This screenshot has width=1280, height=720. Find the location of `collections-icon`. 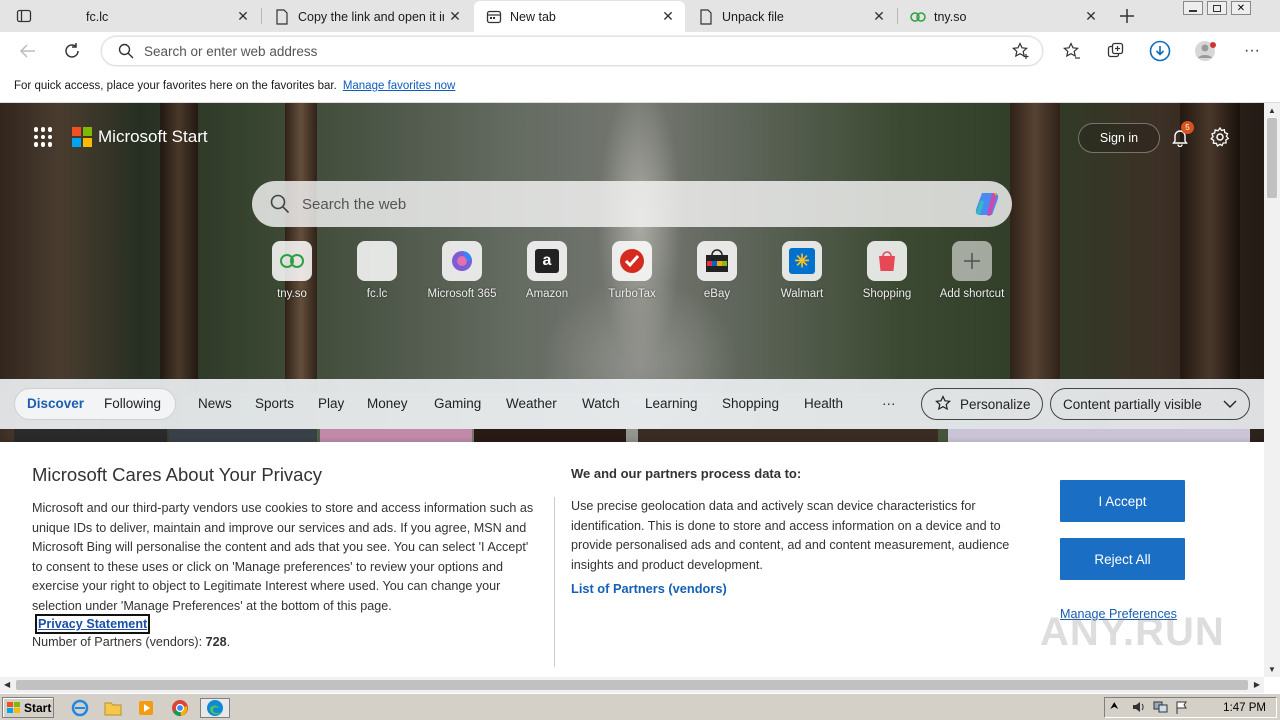

collections-icon is located at coordinates (1116, 51).